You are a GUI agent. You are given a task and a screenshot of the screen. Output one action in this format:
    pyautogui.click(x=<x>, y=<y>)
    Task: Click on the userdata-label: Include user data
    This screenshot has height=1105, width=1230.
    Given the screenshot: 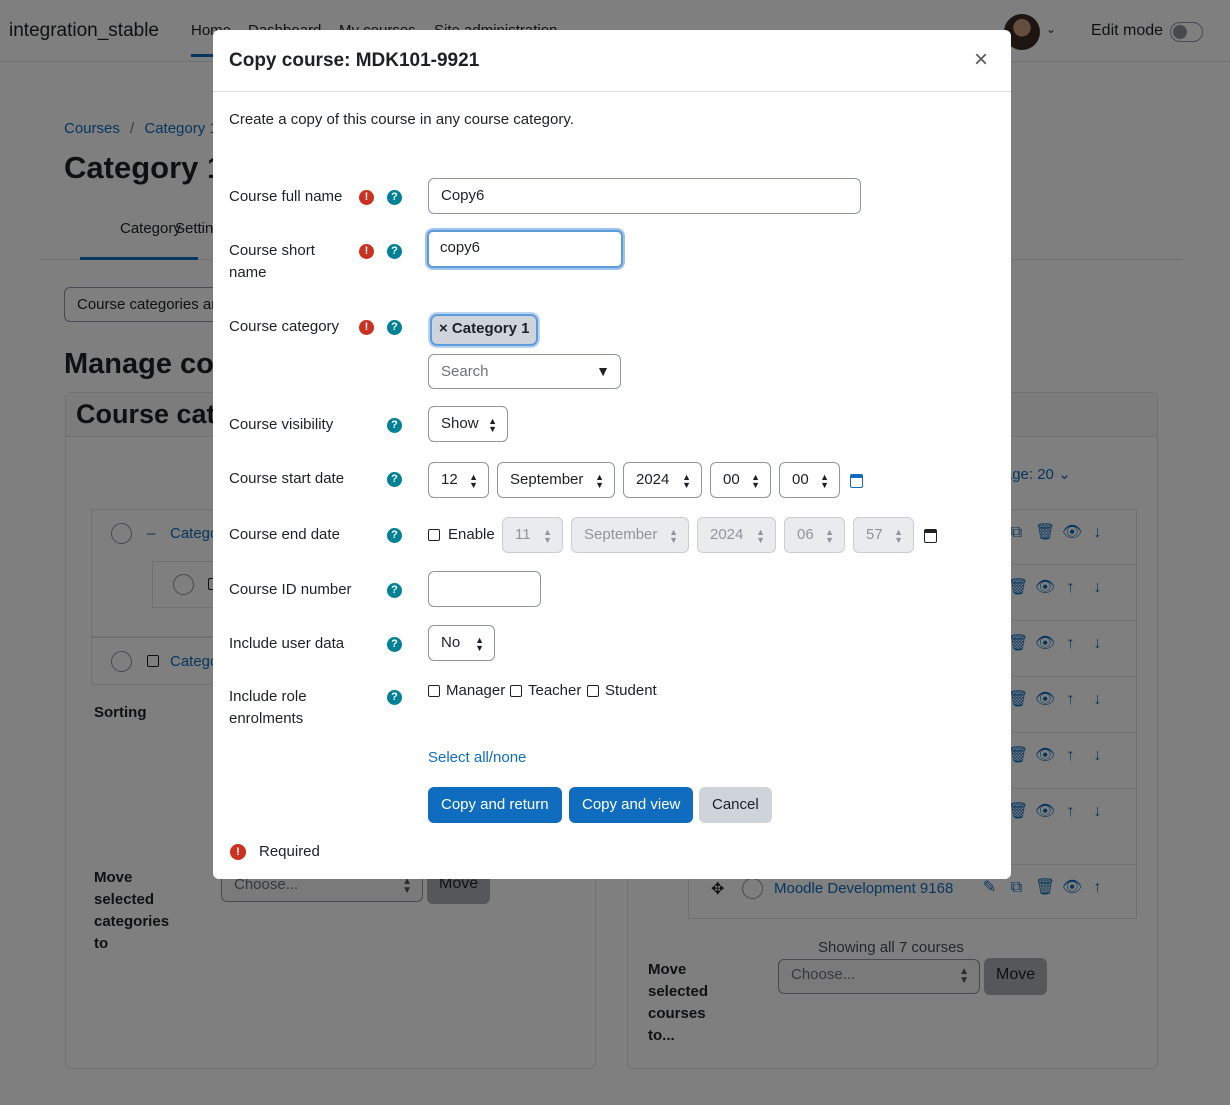 What is the action you would take?
    pyautogui.click(x=287, y=643)
    